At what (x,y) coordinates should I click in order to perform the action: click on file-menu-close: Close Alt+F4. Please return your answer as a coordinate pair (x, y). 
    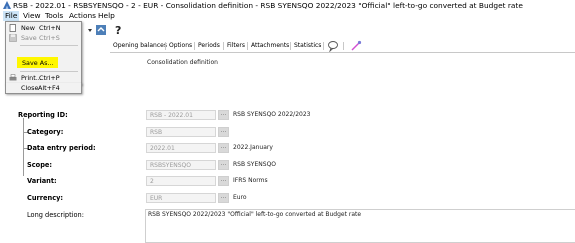
    Looking at the image, I should click on (43, 88).